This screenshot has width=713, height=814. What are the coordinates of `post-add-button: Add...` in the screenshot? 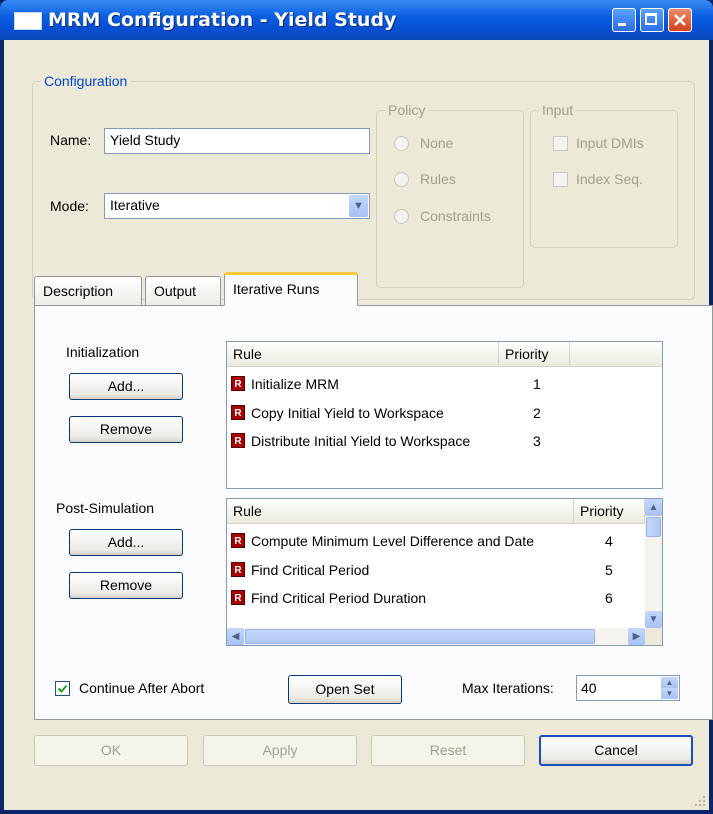 It's located at (126, 542).